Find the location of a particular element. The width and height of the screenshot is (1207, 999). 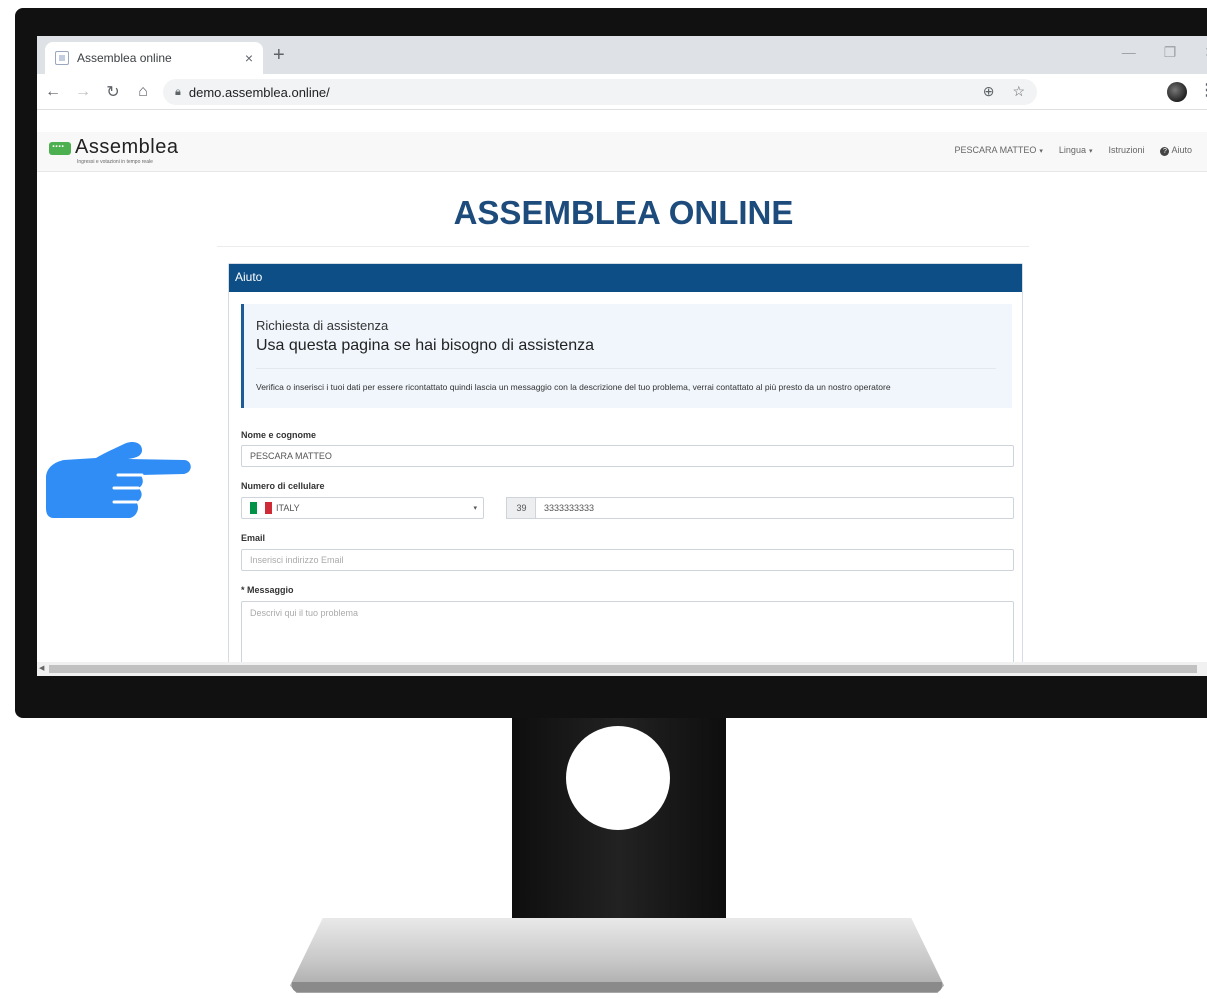

browser-tab: Assemblea online × is located at coordinates (154, 58).